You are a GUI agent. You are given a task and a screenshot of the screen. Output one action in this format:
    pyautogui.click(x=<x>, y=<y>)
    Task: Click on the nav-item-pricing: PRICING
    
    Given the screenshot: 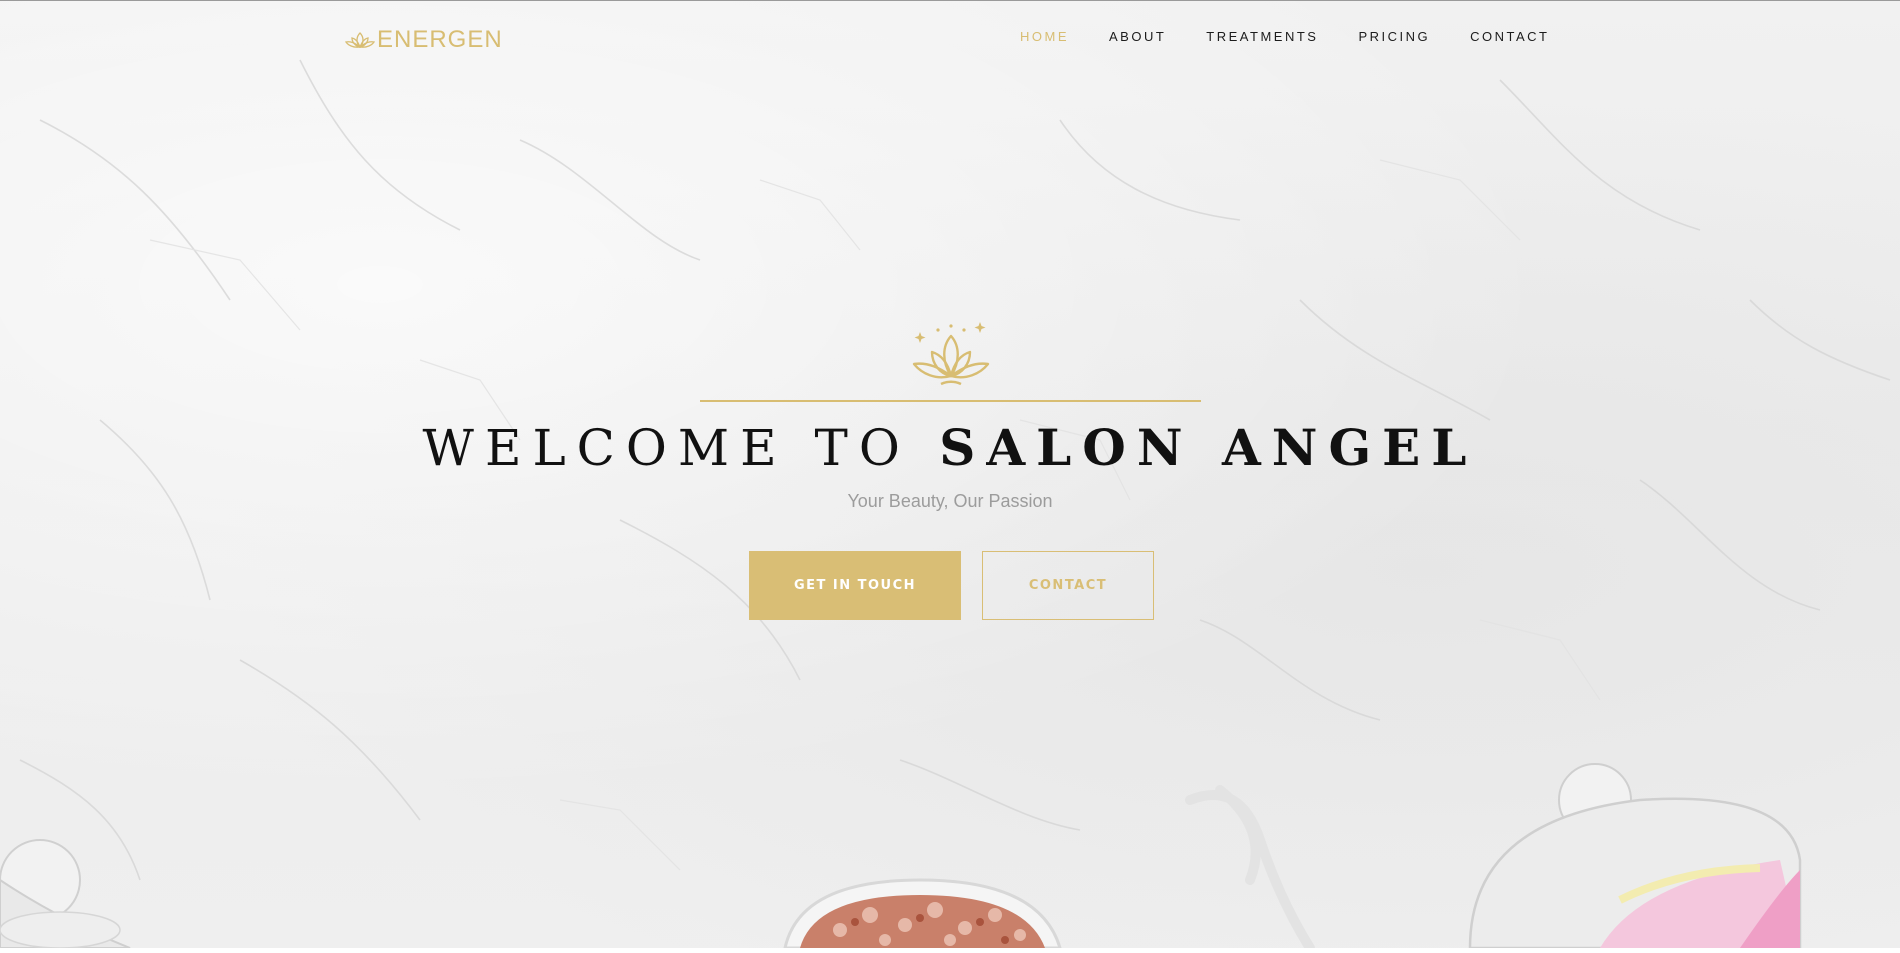 What is the action you would take?
    pyautogui.click(x=1394, y=36)
    